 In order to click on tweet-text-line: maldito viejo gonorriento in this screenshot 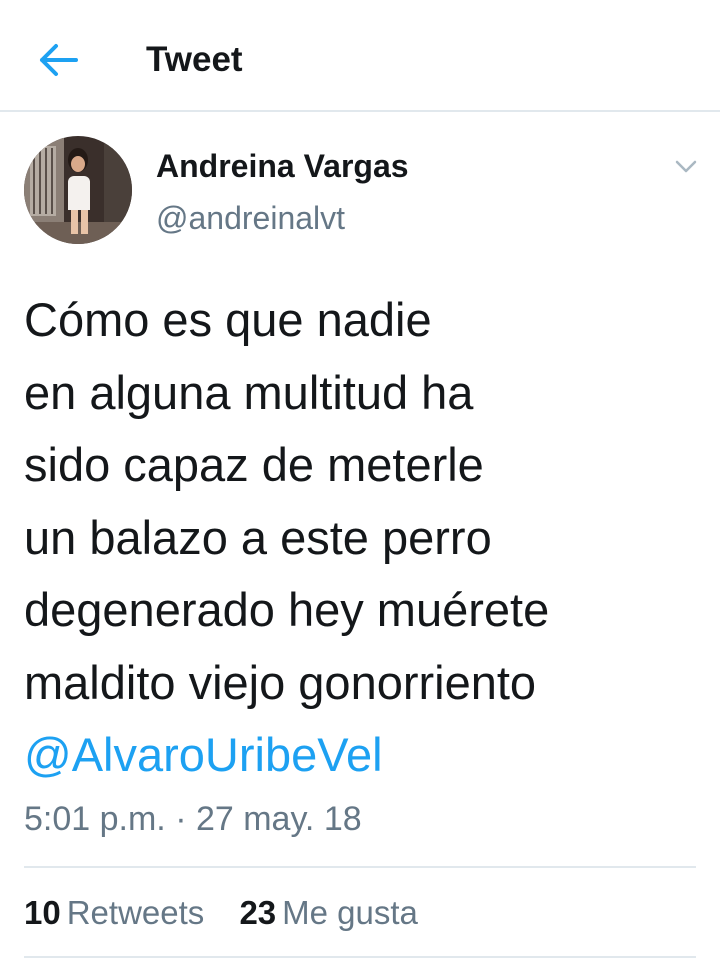, I will do `click(280, 682)`.